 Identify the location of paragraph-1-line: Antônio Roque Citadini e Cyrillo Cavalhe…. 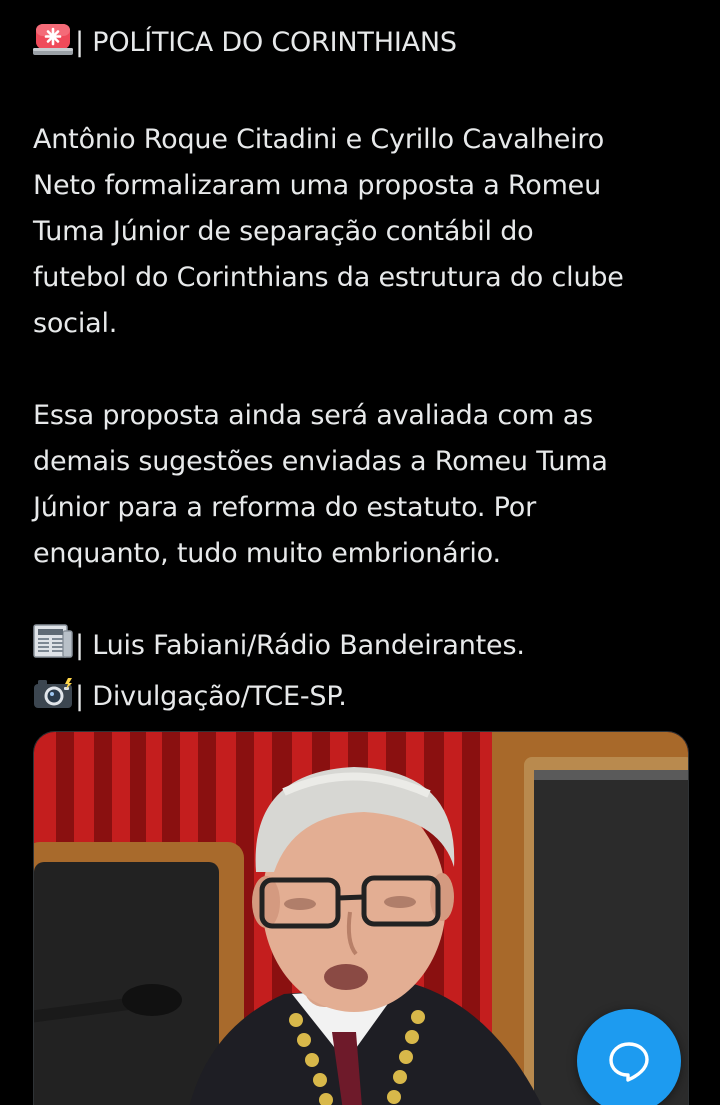
(319, 139).